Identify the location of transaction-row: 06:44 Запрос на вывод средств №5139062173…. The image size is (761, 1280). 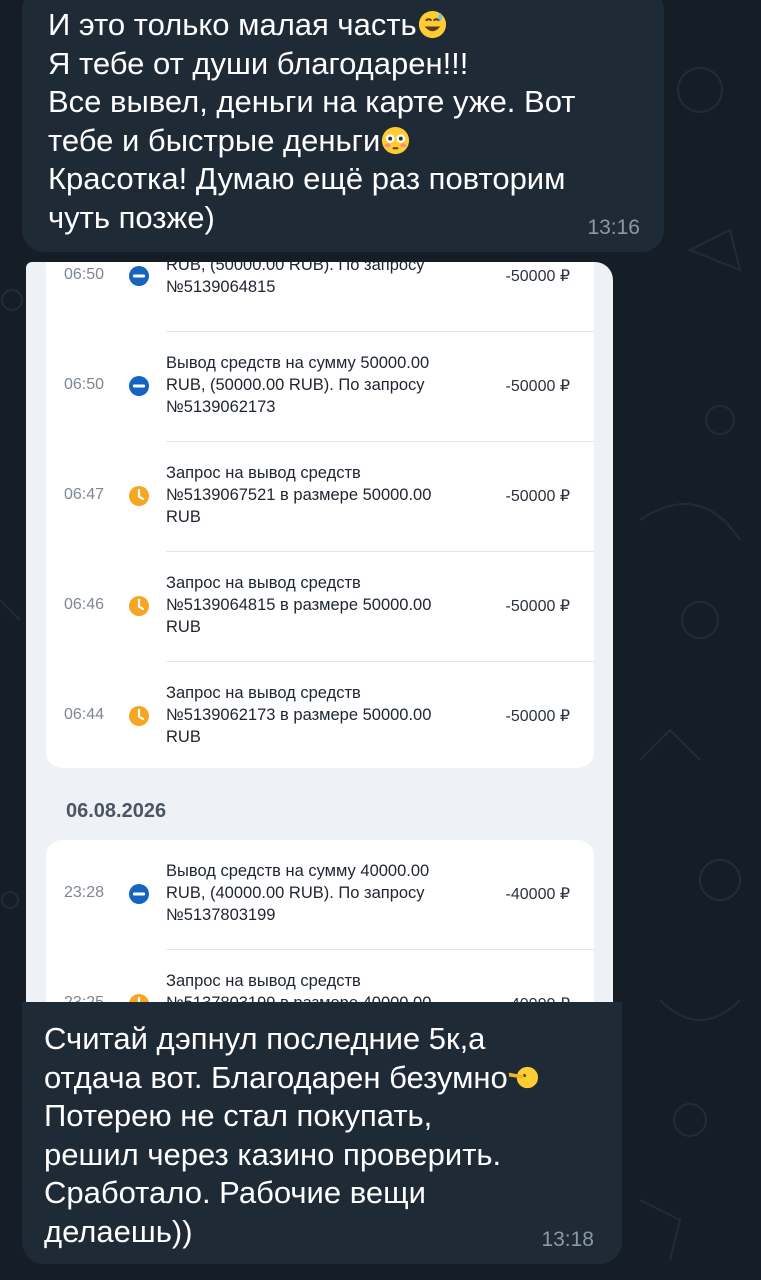
(320, 715).